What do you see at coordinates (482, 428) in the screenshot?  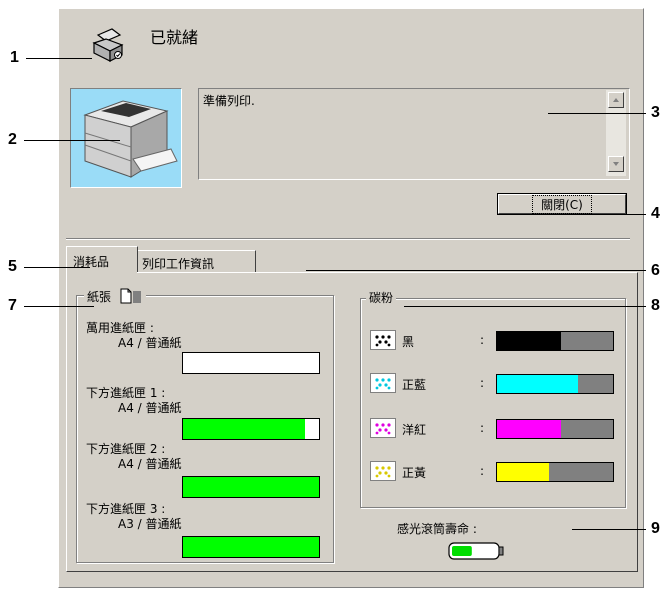 I see `toner-magenta-colon: :` at bounding box center [482, 428].